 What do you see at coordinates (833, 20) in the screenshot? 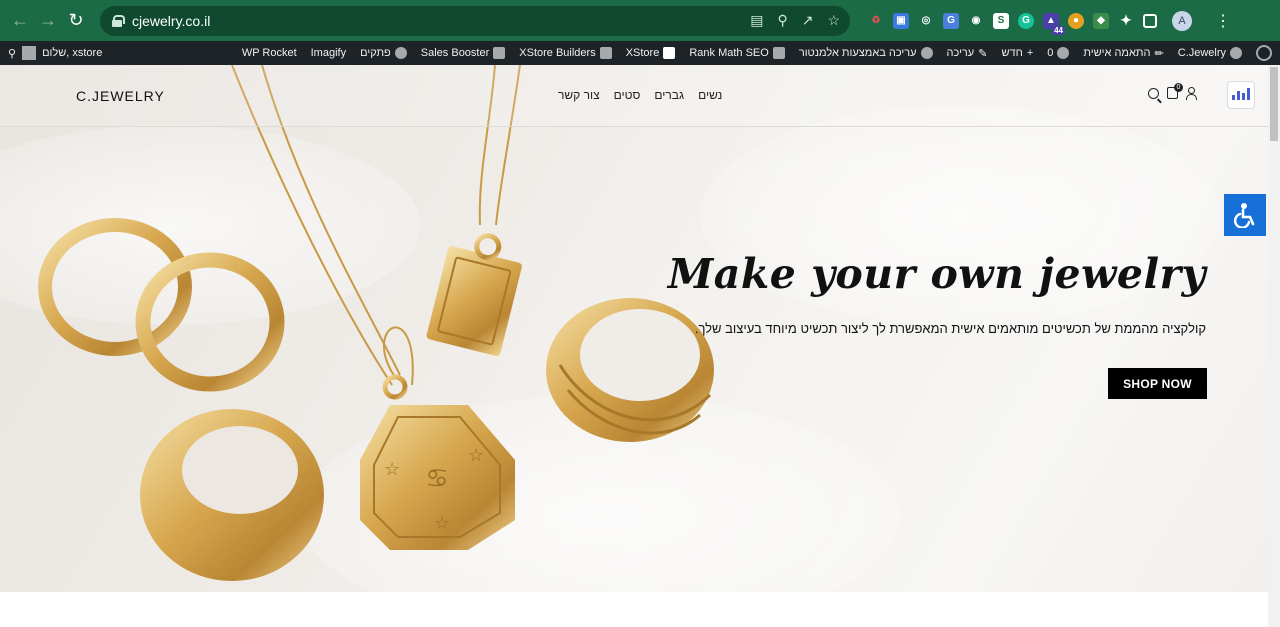
I see `bookmark-star-icon: ☆` at bounding box center [833, 20].